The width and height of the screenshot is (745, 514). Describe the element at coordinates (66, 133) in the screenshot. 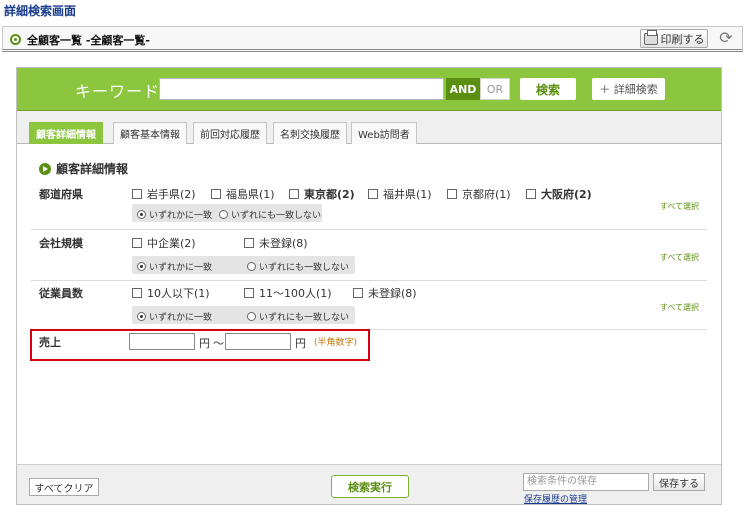

I see `tab-customer-detail: 顧客詳細情報` at that location.